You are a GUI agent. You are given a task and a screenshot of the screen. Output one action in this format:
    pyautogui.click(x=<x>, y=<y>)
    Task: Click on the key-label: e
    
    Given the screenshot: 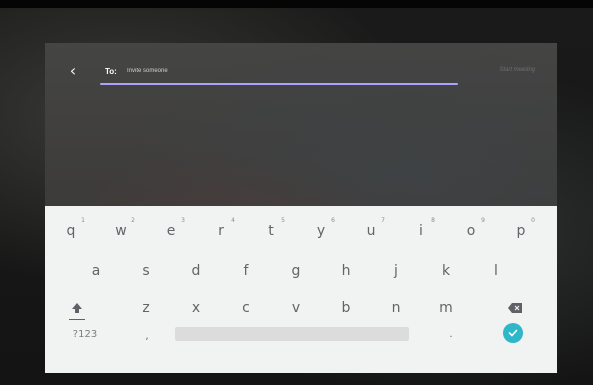 What is the action you would take?
    pyautogui.click(x=171, y=231)
    